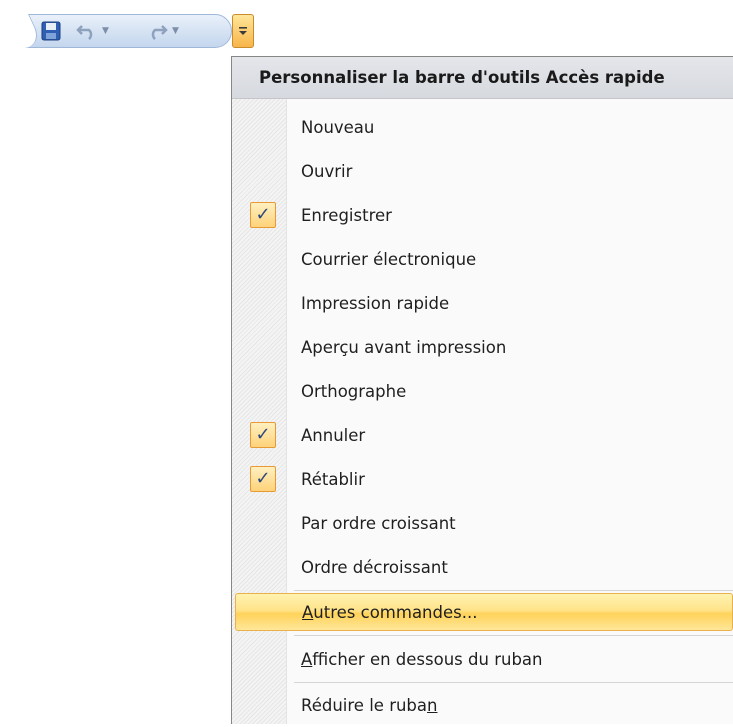  I want to click on undo-icon, so click(84, 32).